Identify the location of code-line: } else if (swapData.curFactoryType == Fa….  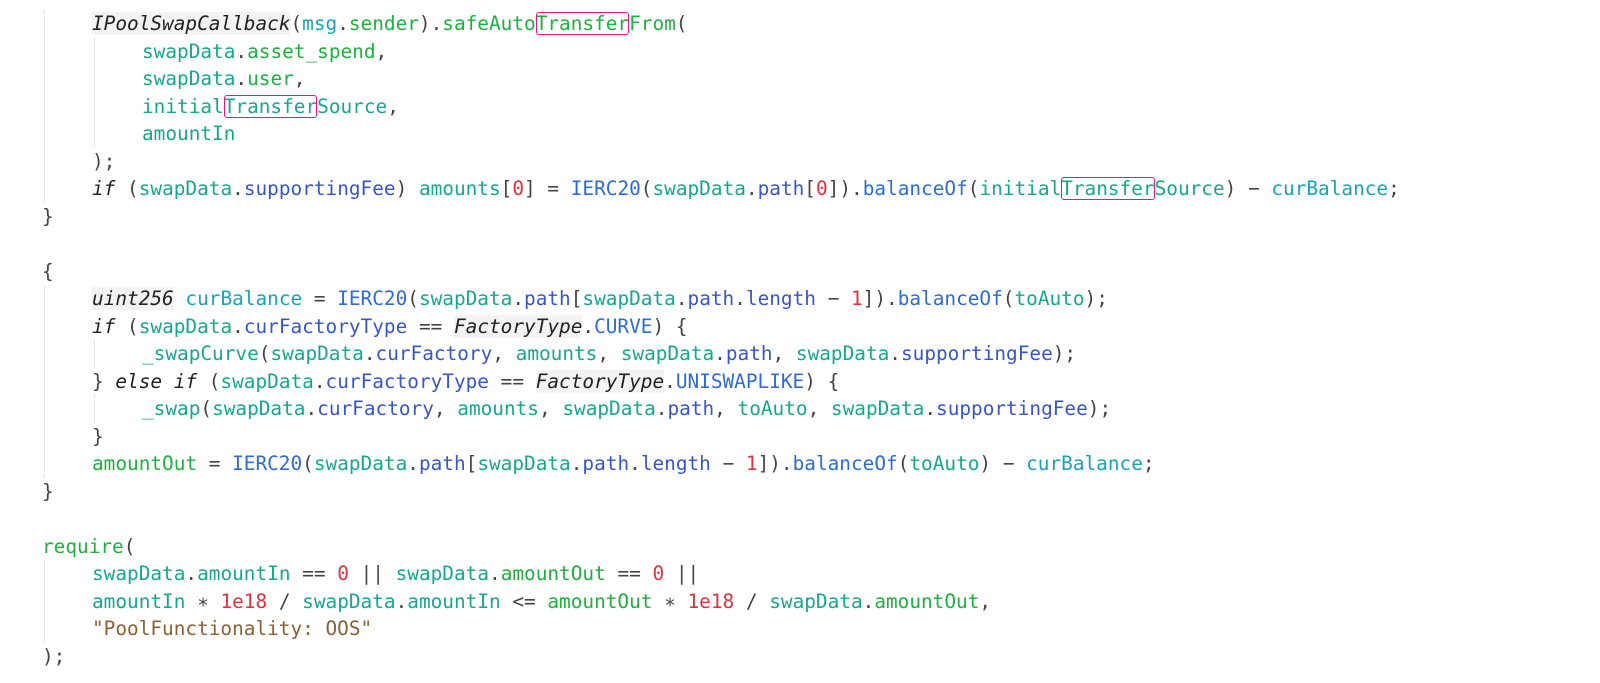
(721, 382).